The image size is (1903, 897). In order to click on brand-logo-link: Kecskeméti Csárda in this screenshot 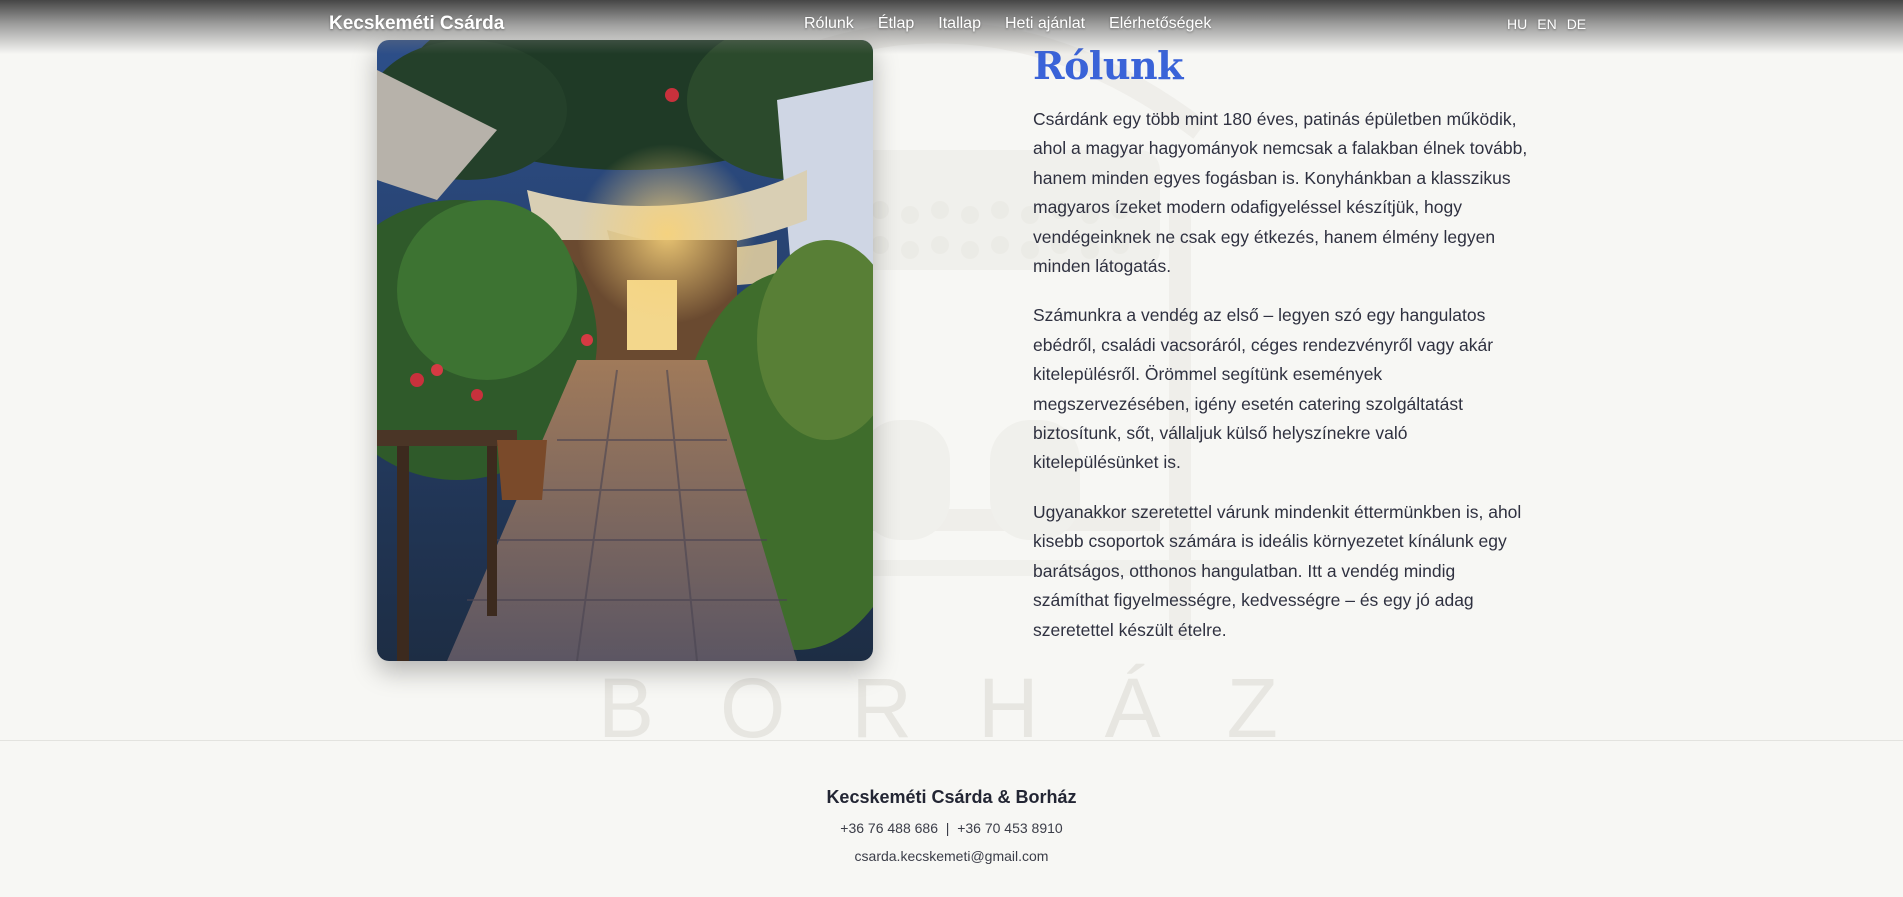, I will do `click(416, 24)`.